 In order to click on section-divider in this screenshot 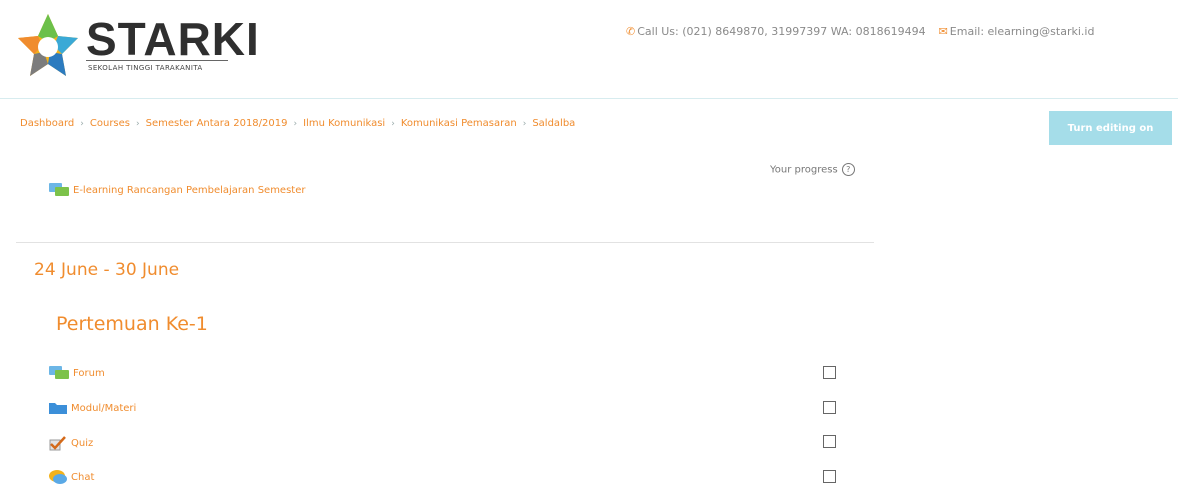, I will do `click(445, 242)`.